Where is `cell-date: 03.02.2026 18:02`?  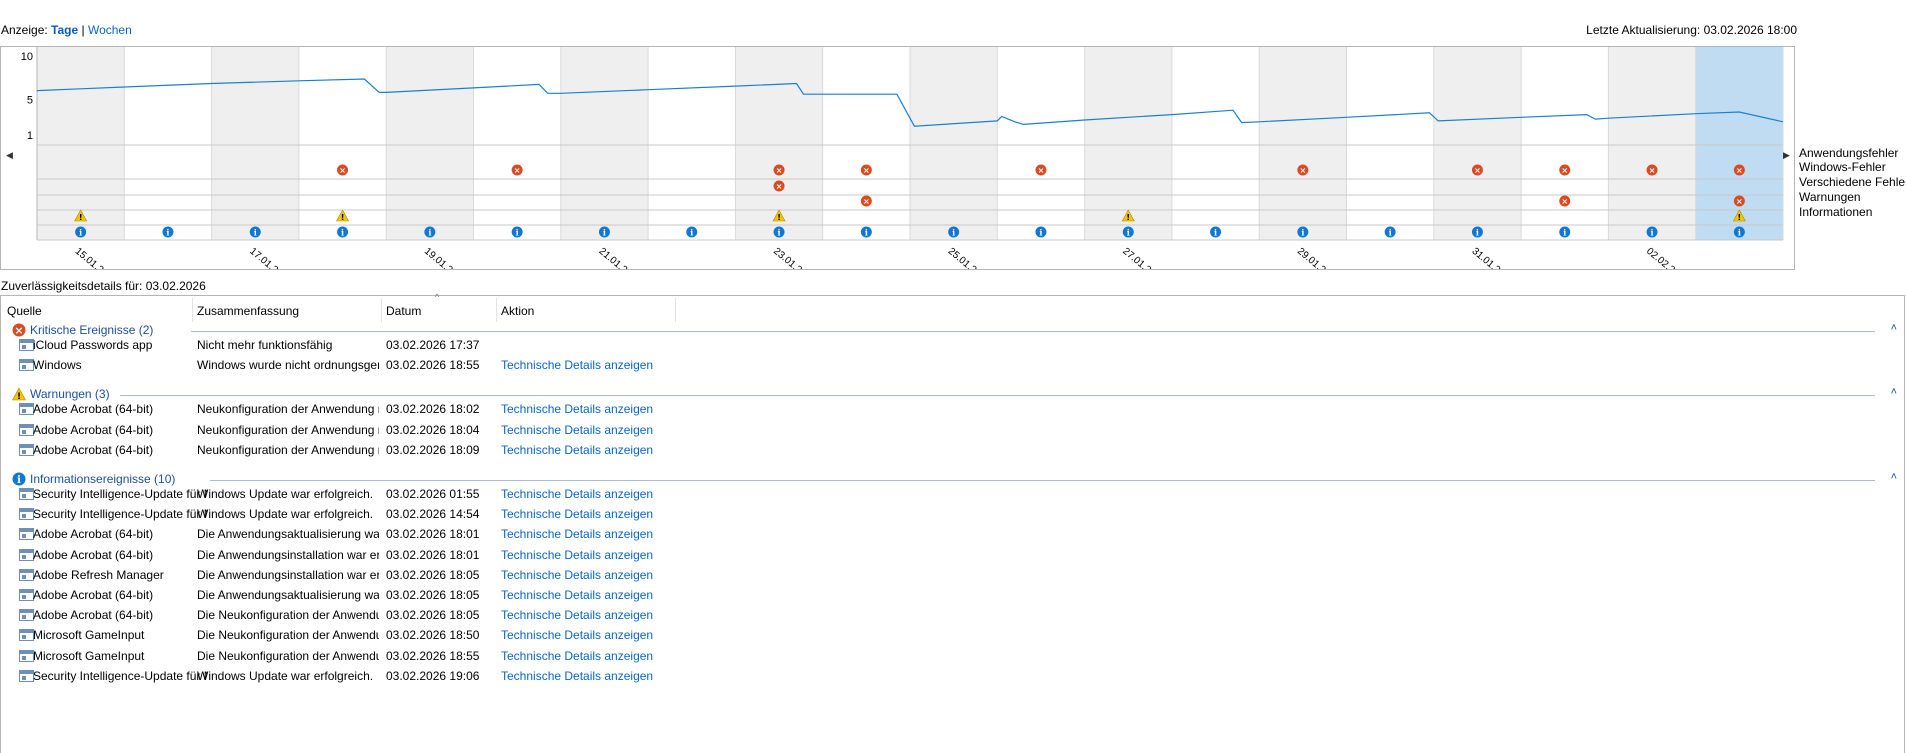
cell-date: 03.02.2026 18:02 is located at coordinates (433, 409).